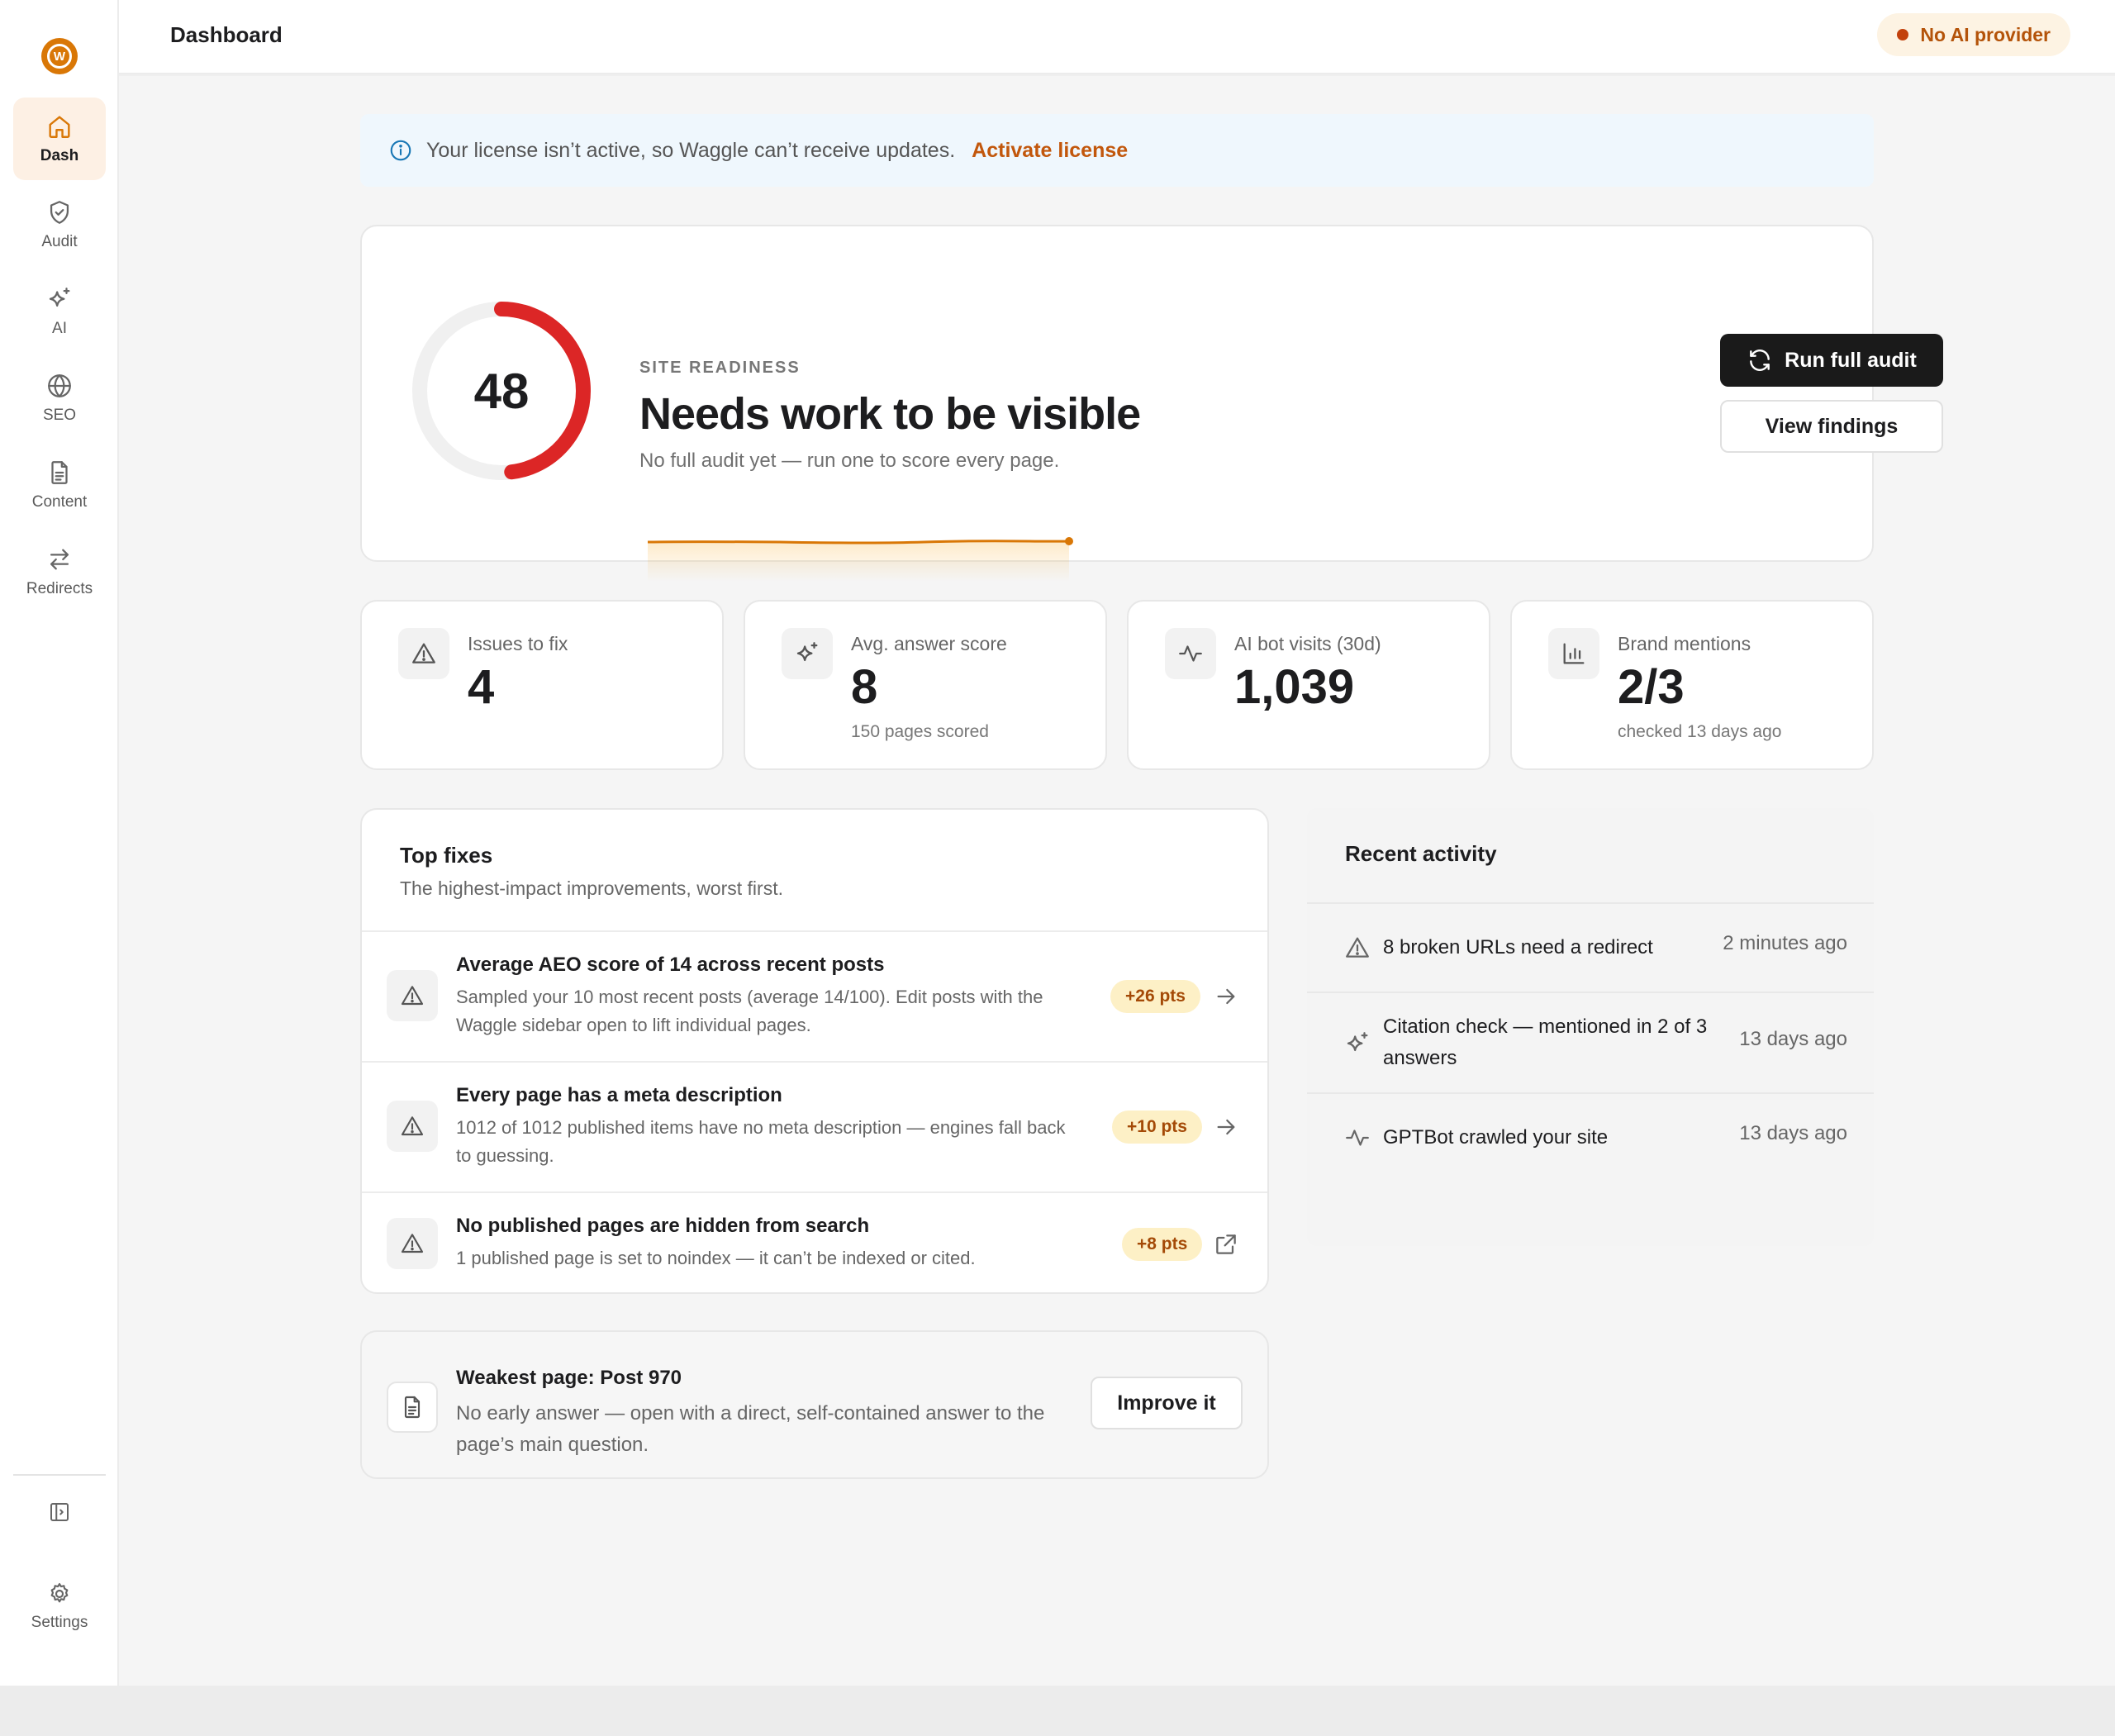 This screenshot has width=2115, height=1736. I want to click on readiness-score: 48, so click(501, 391).